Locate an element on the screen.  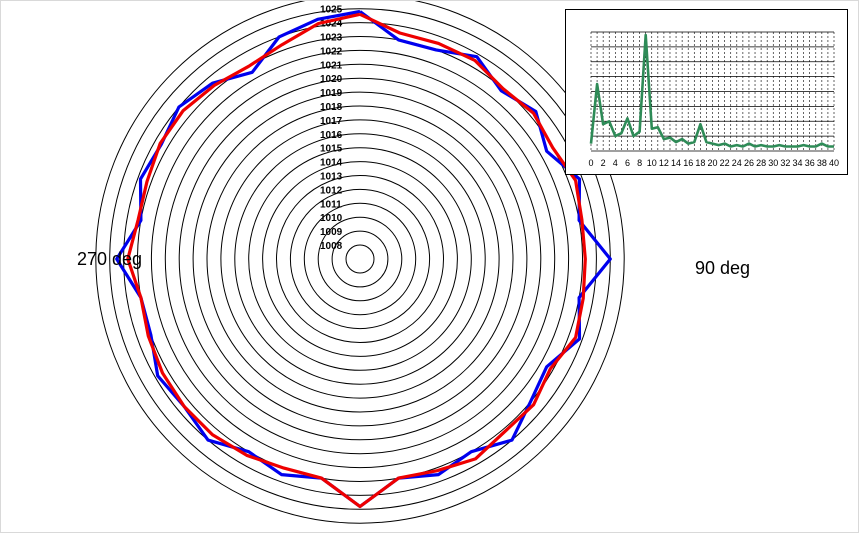
ring-label-1023: 1023 is located at coordinates (331, 38).